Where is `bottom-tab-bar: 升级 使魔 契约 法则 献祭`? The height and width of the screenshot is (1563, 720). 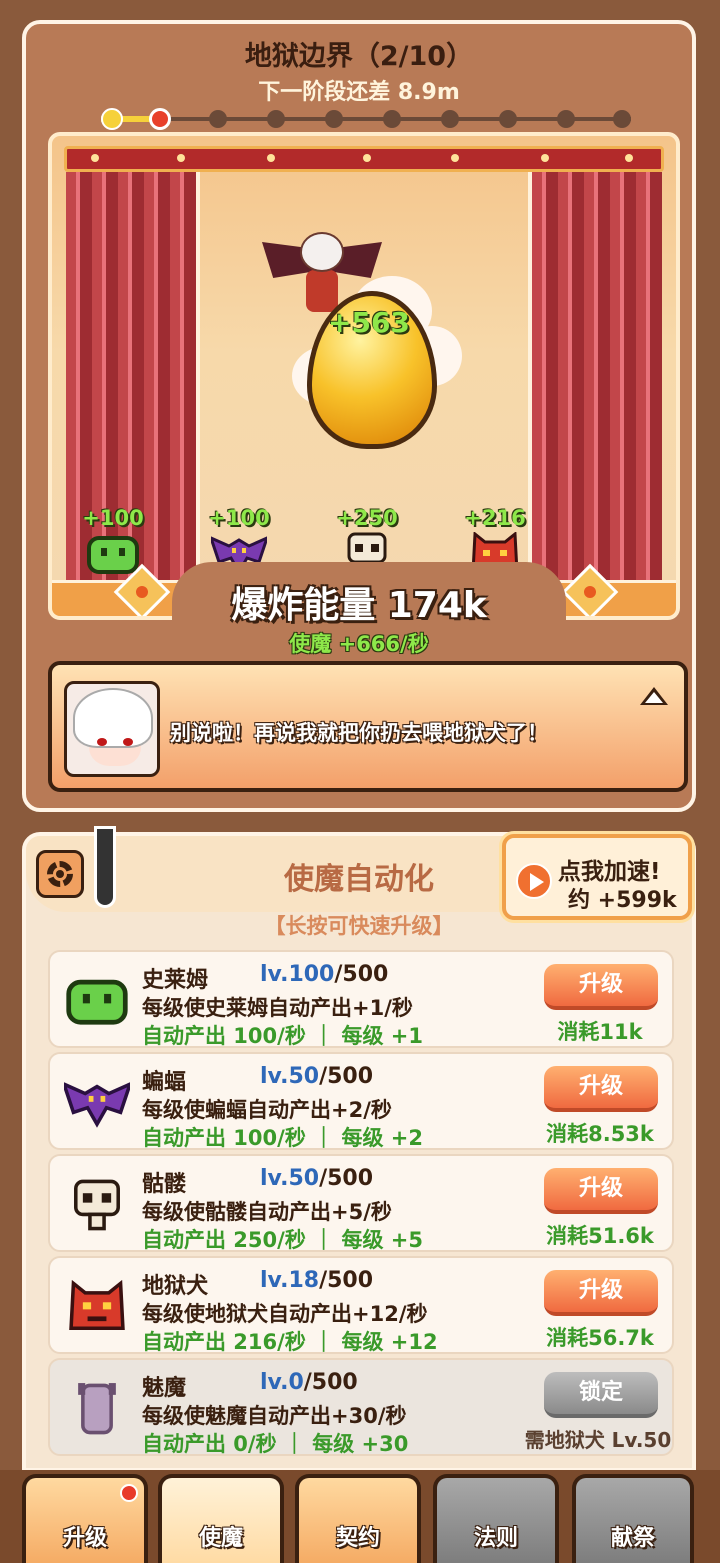 bottom-tab-bar: 升级 使魔 契约 法则 献祭 is located at coordinates (360, 1516).